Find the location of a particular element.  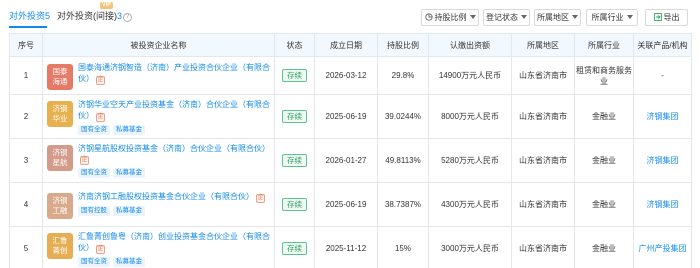

region-filter-button: 所属地区 is located at coordinates (557, 17).